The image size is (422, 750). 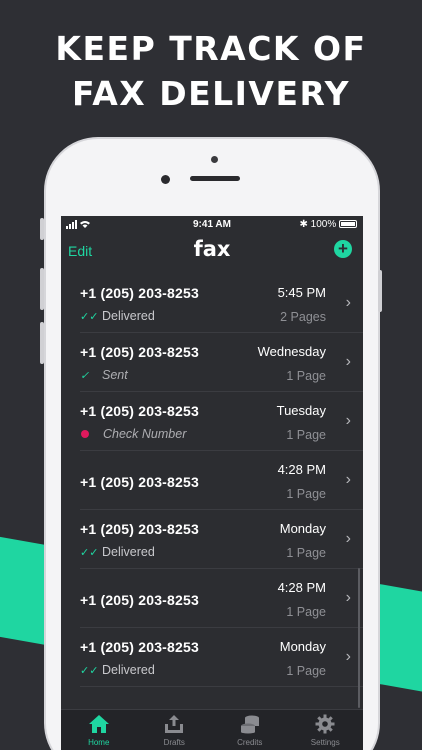 I want to click on bluetooth-icon: ✱, so click(x=303, y=224).